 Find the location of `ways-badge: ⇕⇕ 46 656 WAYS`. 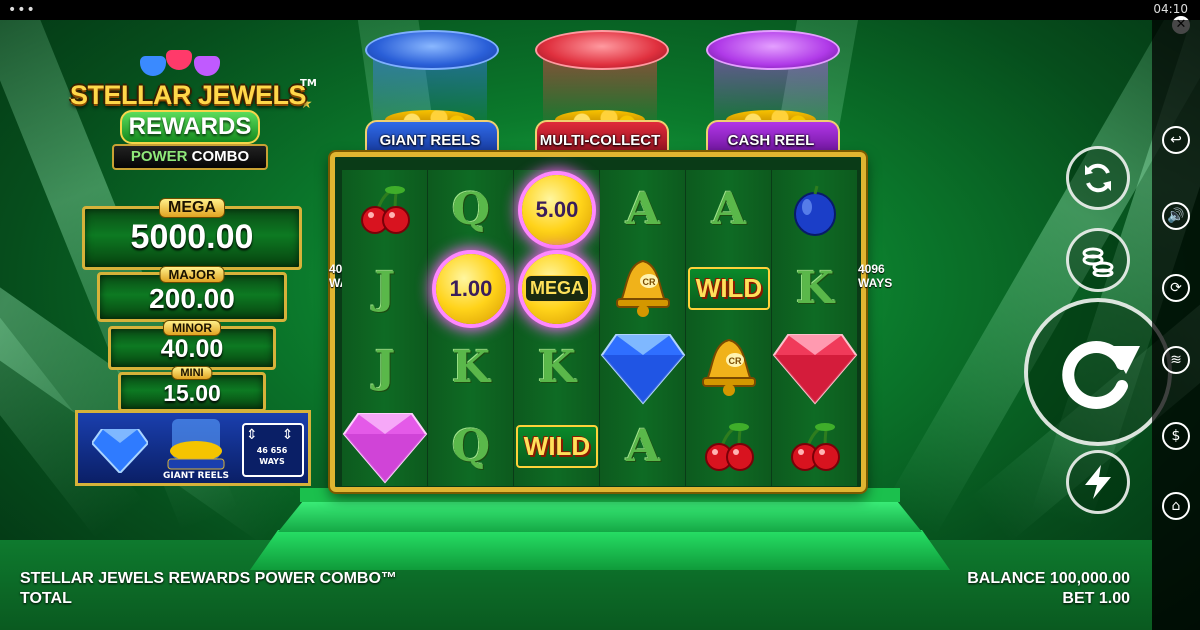

ways-badge: ⇕⇕ 46 656 WAYS is located at coordinates (273, 450).